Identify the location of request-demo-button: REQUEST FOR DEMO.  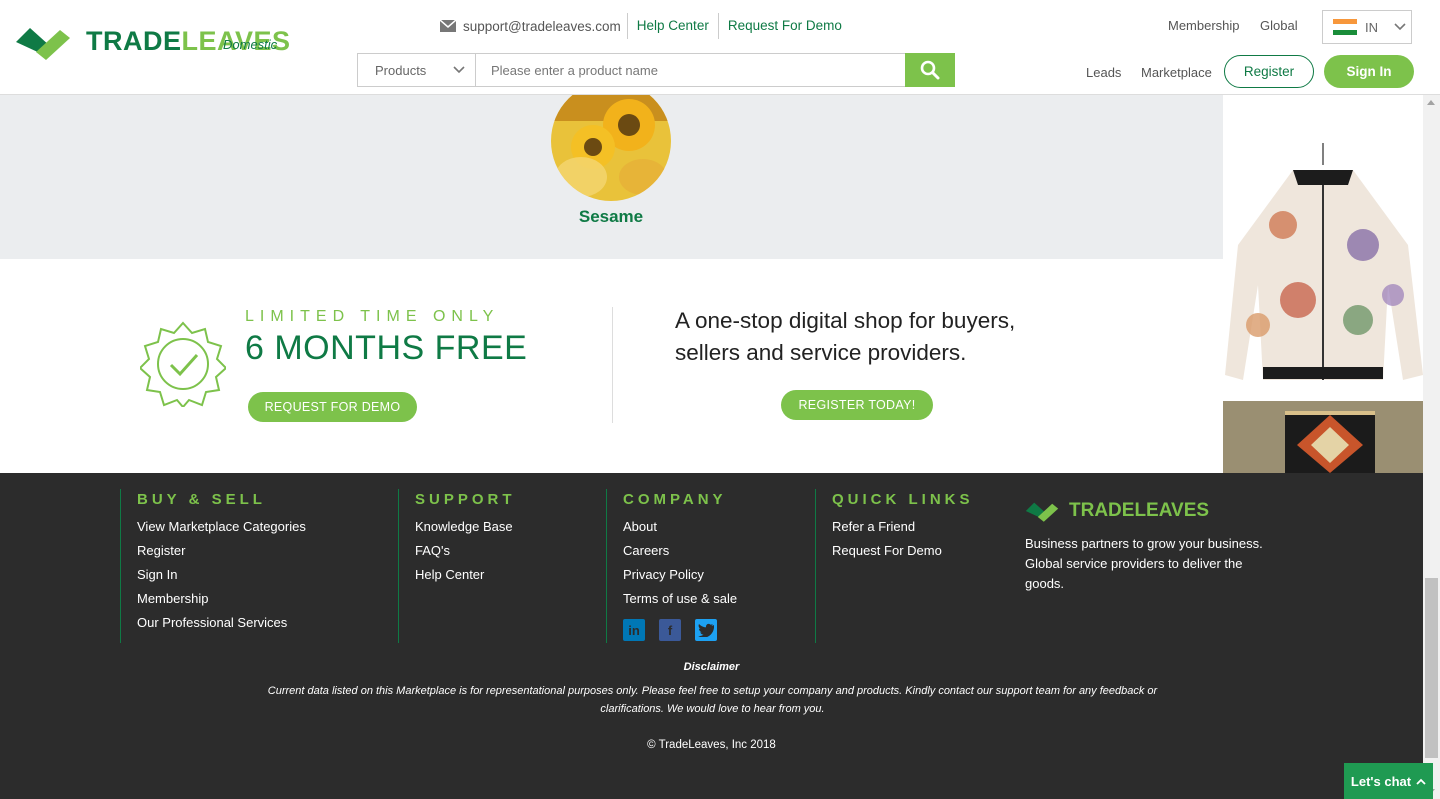
(332, 407).